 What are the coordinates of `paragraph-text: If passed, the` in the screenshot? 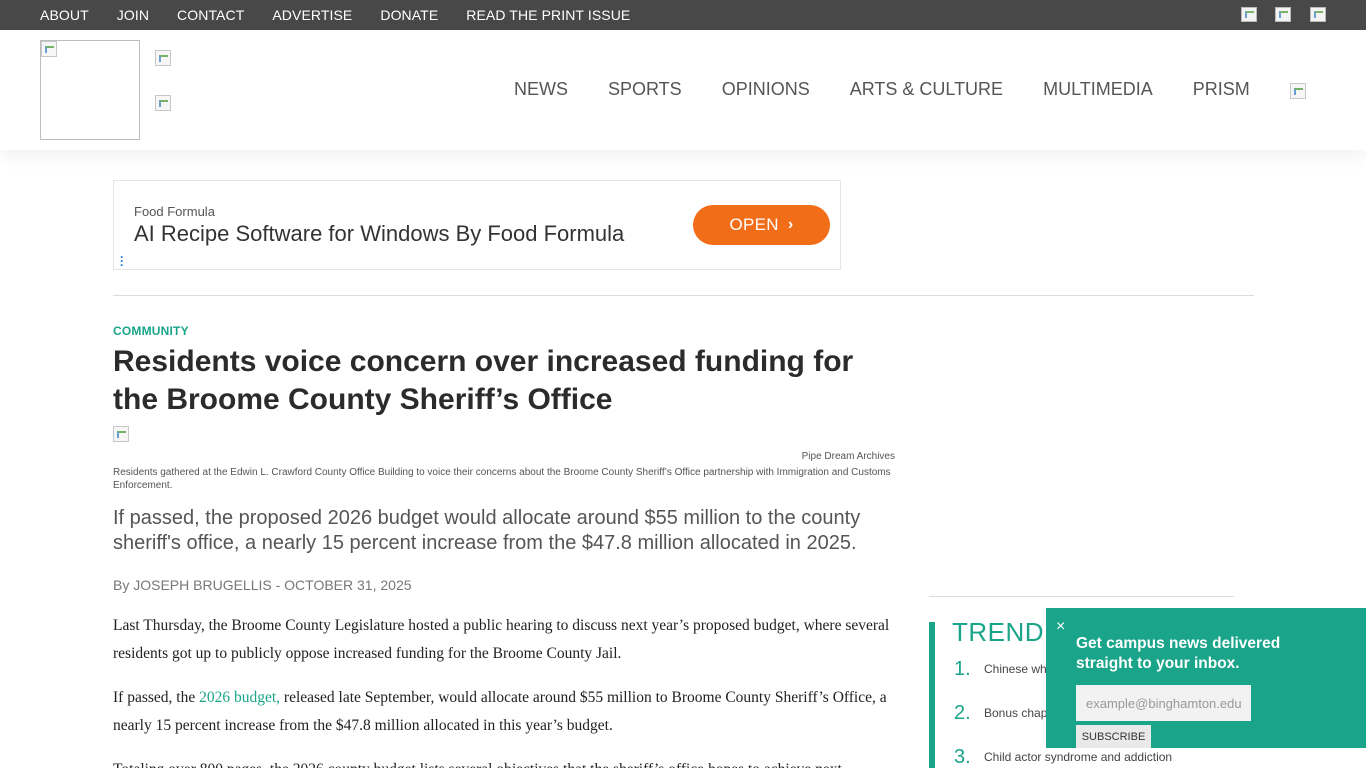 It's located at (156, 697).